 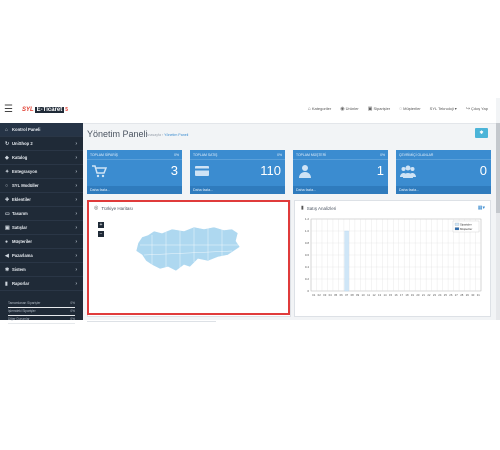 What do you see at coordinates (7, 269) in the screenshot?
I see `gear-icon: ✱` at bounding box center [7, 269].